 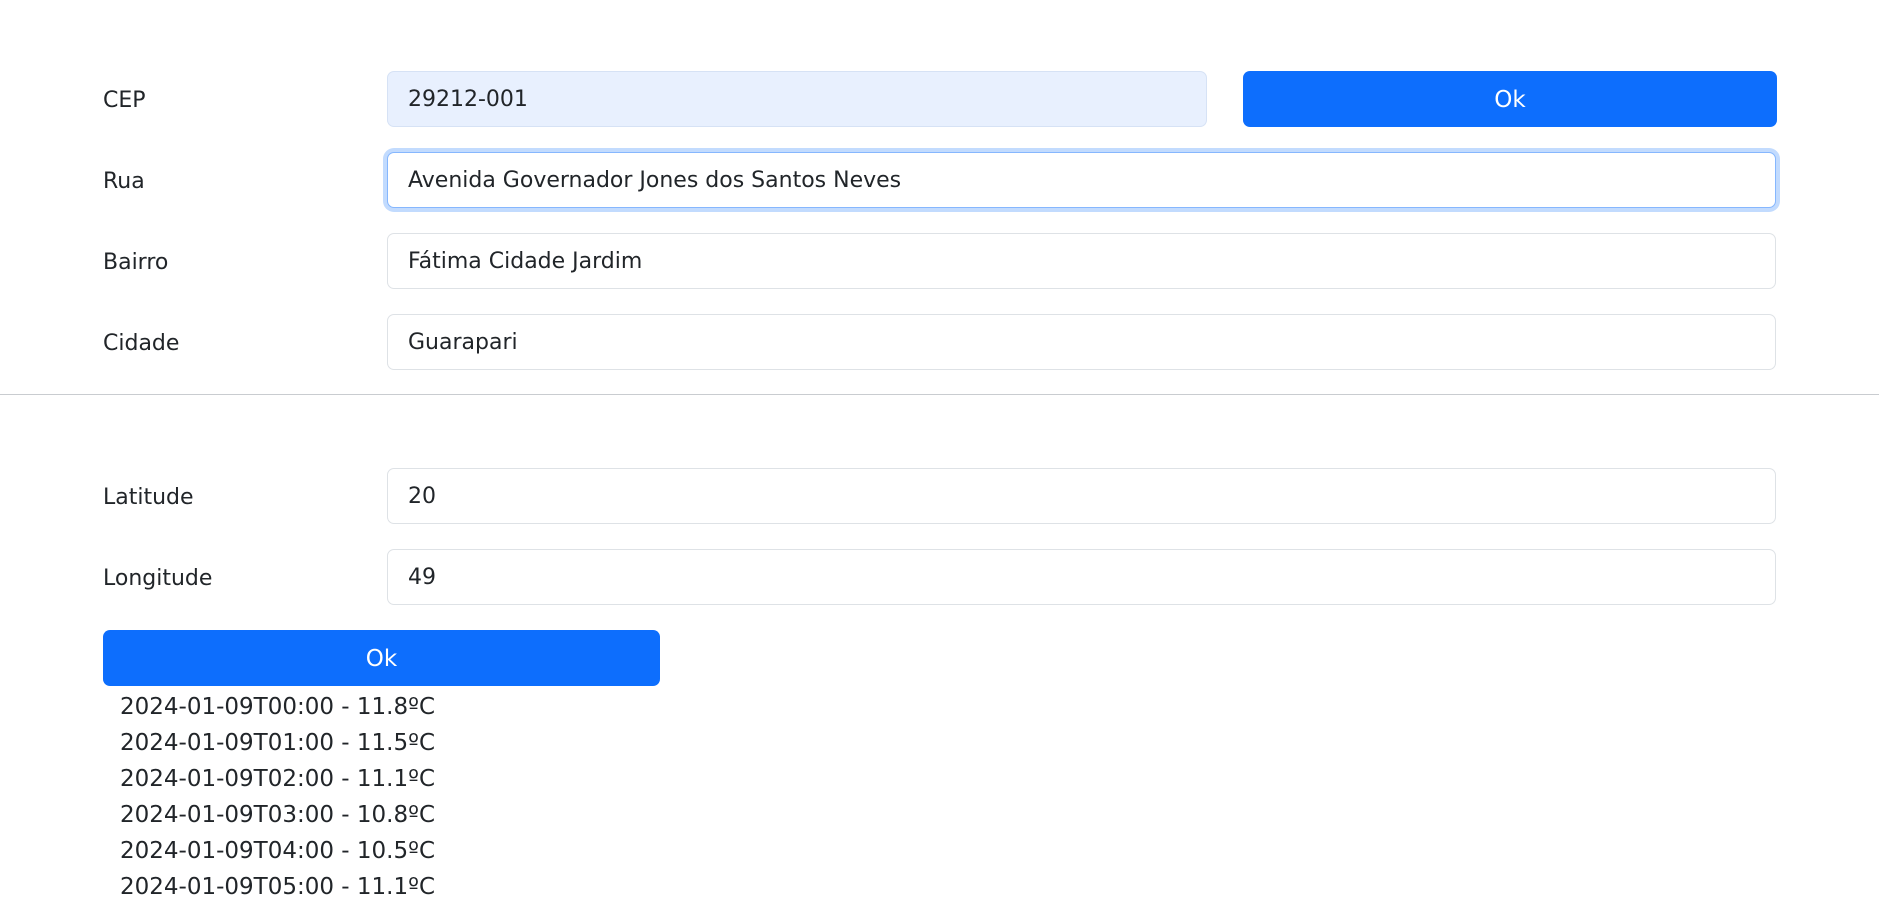 I want to click on latitude-label: Latitude, so click(x=148, y=497).